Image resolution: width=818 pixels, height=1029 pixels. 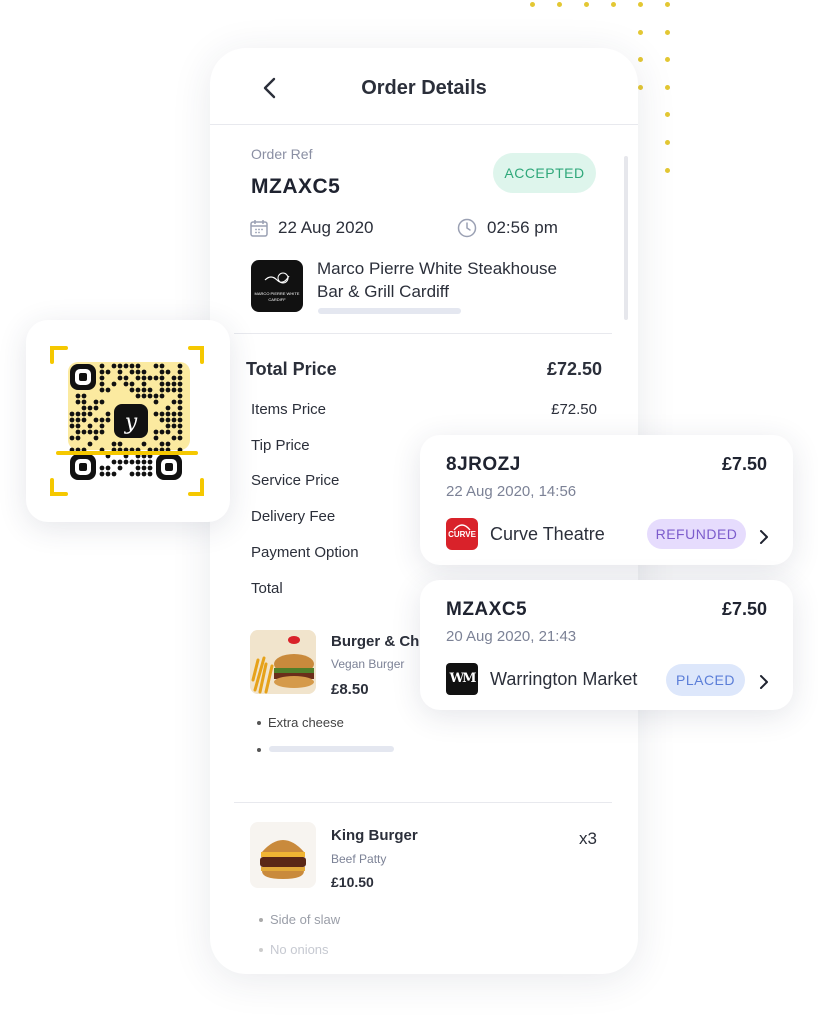 What do you see at coordinates (705, 680) in the screenshot?
I see `status-badge: PLACED` at bounding box center [705, 680].